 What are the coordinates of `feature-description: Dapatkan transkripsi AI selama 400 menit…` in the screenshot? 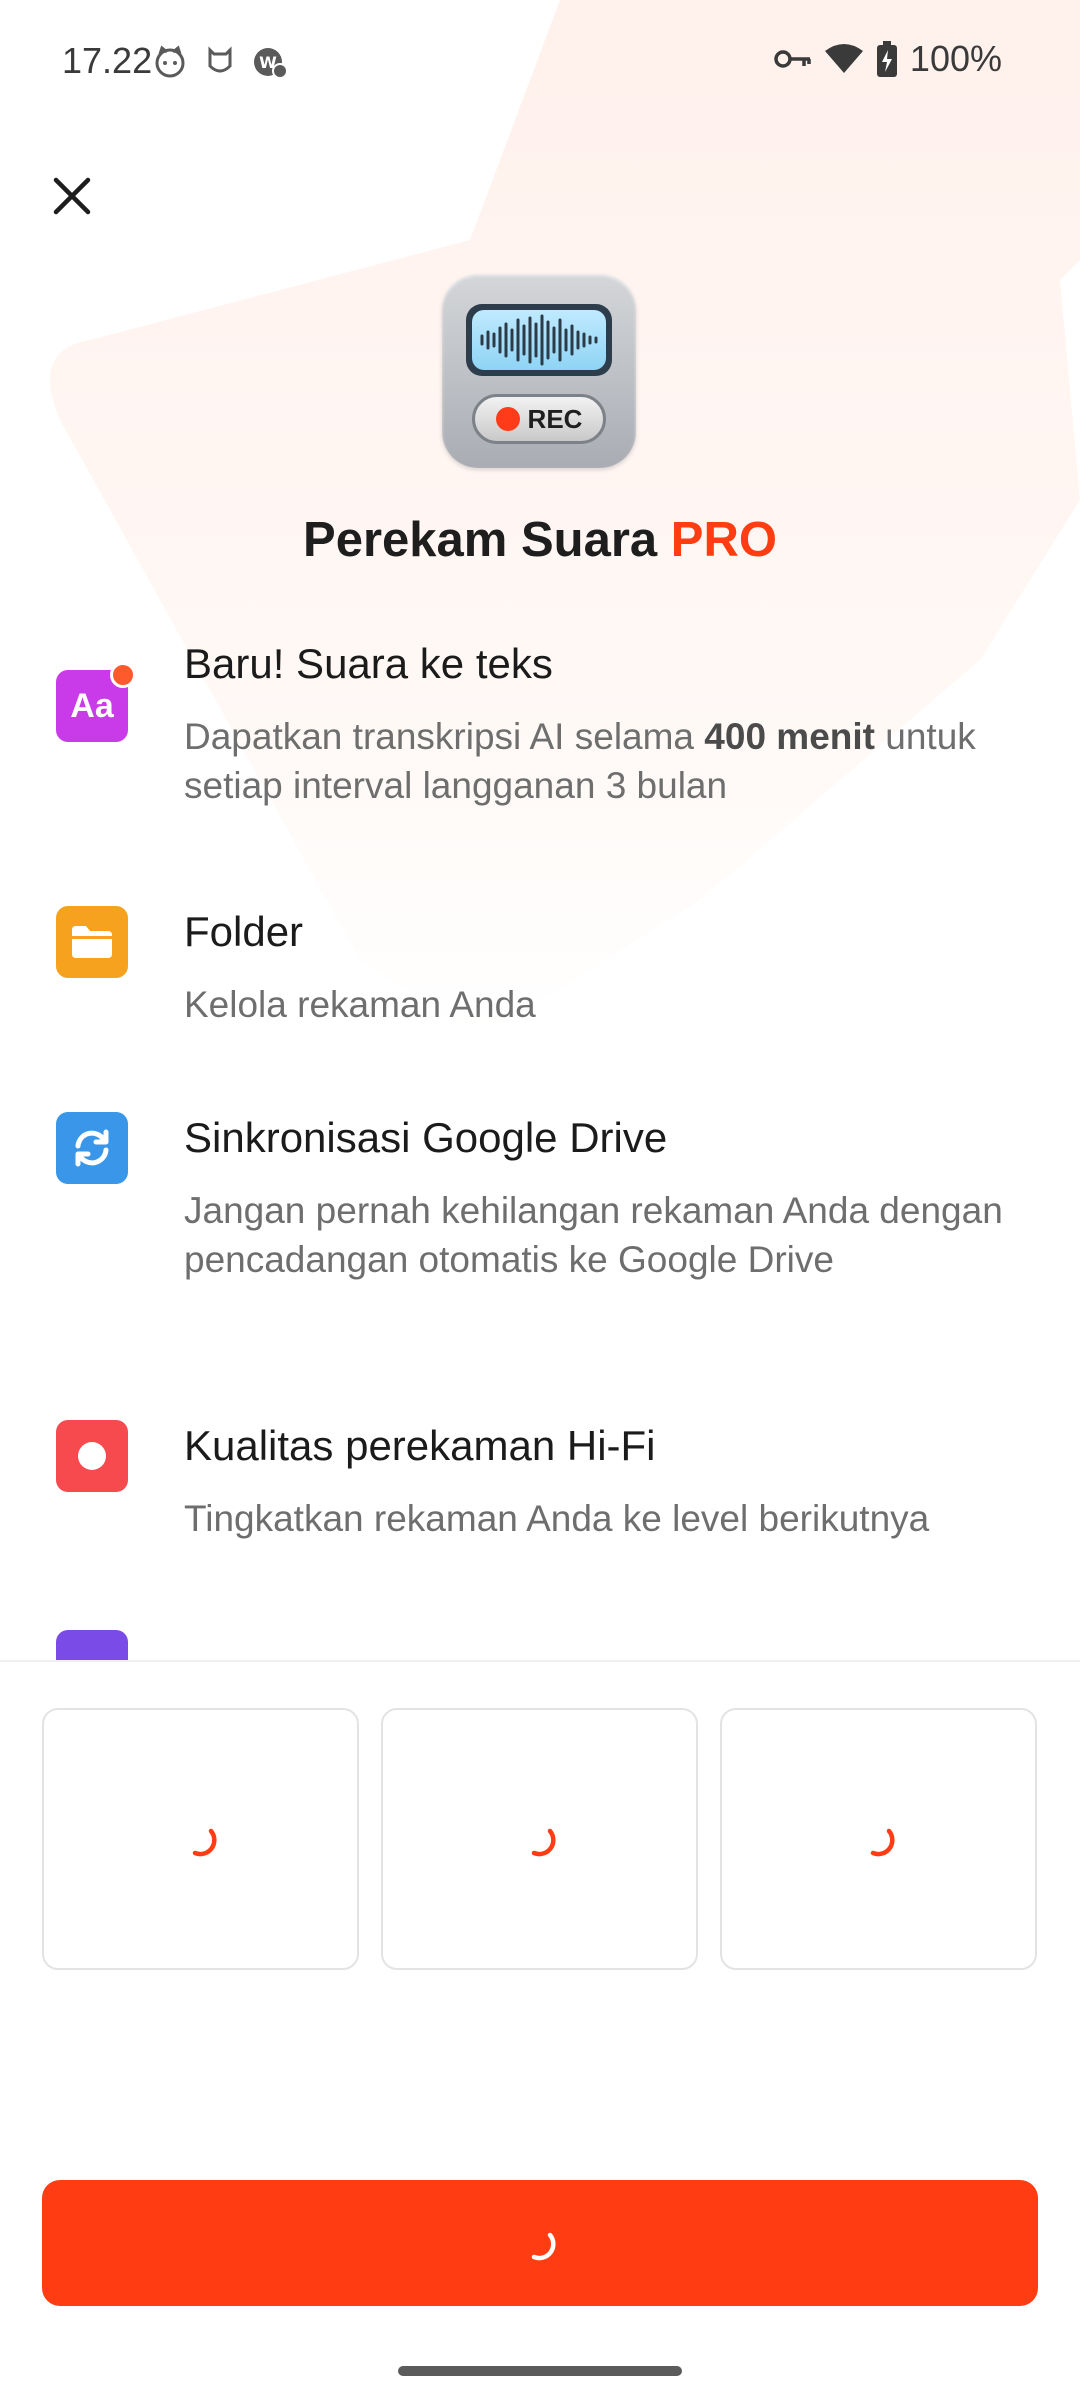 It's located at (580, 761).